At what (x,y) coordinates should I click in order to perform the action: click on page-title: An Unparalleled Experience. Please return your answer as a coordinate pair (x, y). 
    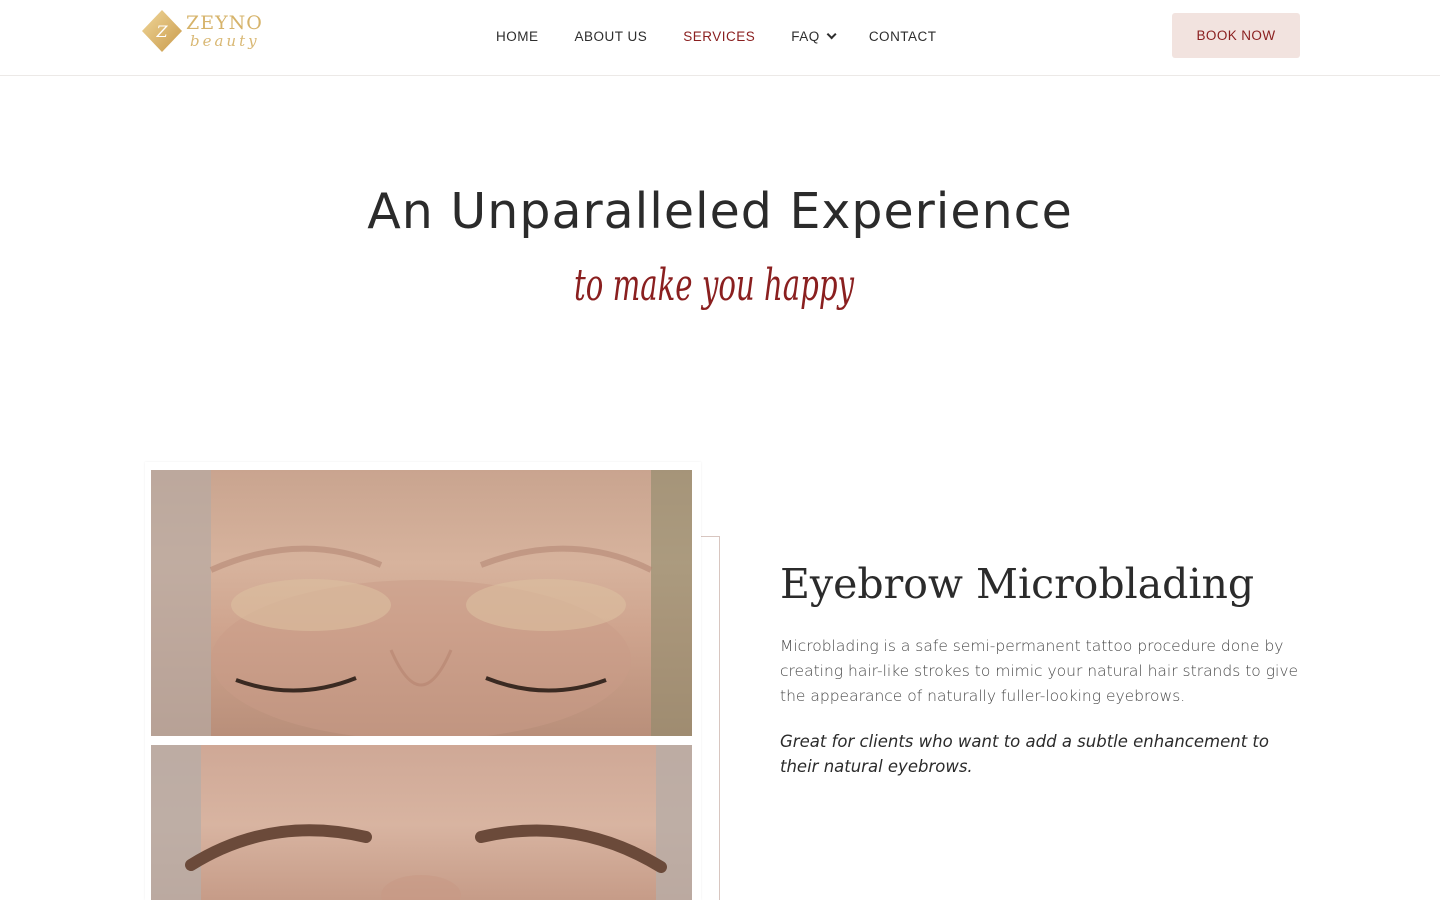
    Looking at the image, I should click on (720, 211).